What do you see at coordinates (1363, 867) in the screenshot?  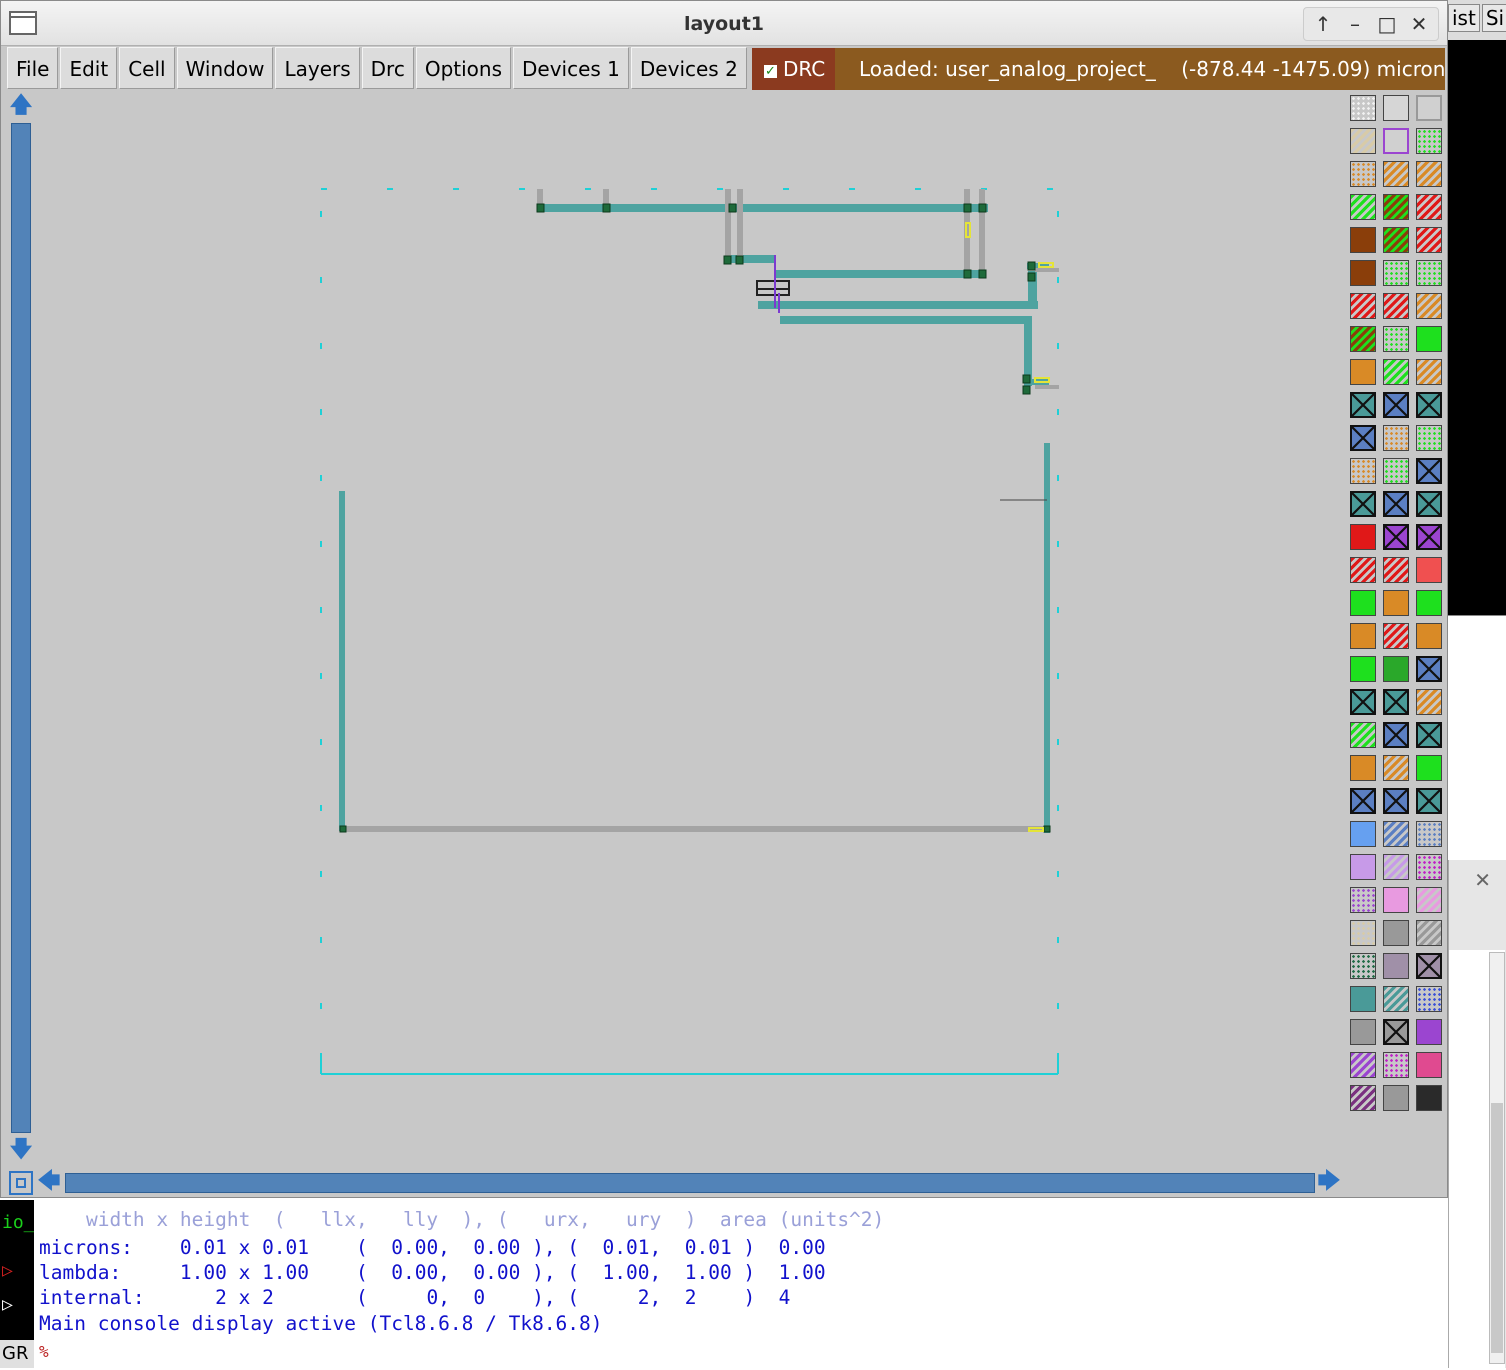 I see `layer-swatch-lavender` at bounding box center [1363, 867].